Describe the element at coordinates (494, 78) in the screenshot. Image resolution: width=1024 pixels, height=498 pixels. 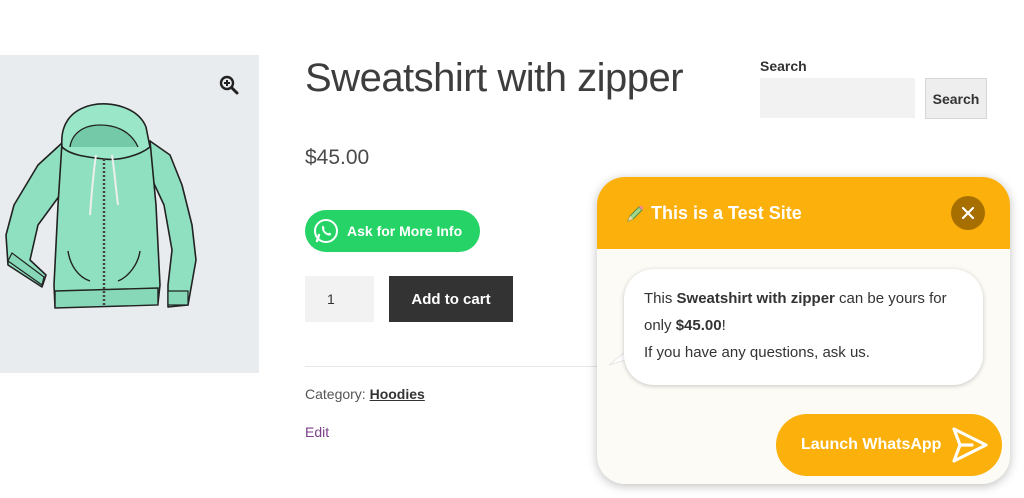
I see `product-title: Sweatshirt with zipper` at that location.